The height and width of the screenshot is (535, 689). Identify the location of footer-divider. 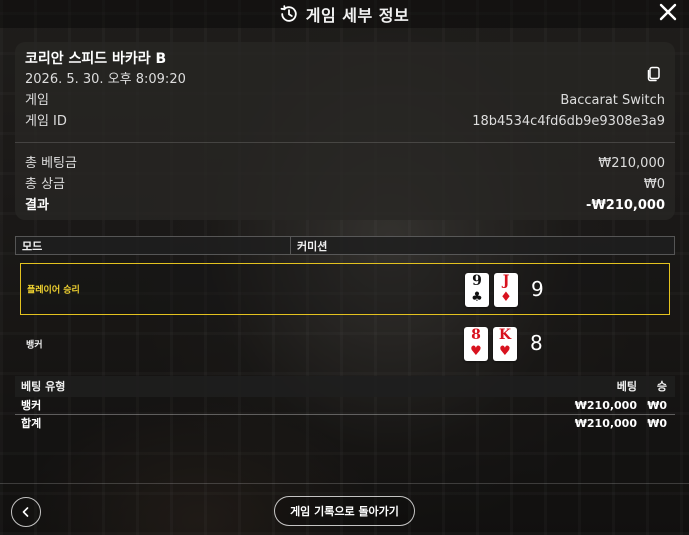
(344, 483).